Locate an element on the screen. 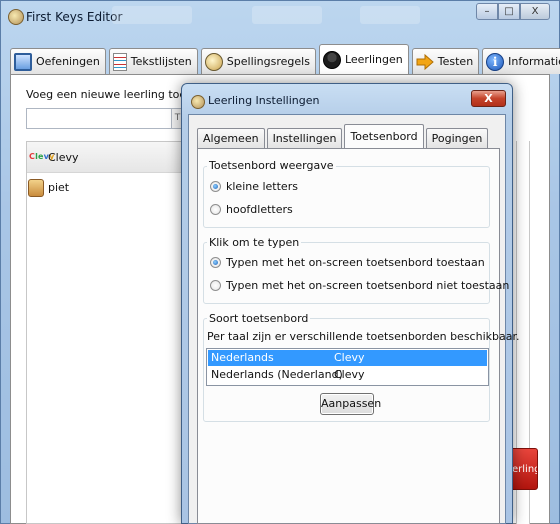 This screenshot has width=560, height=524. dialog-close-button: X is located at coordinates (488, 98).